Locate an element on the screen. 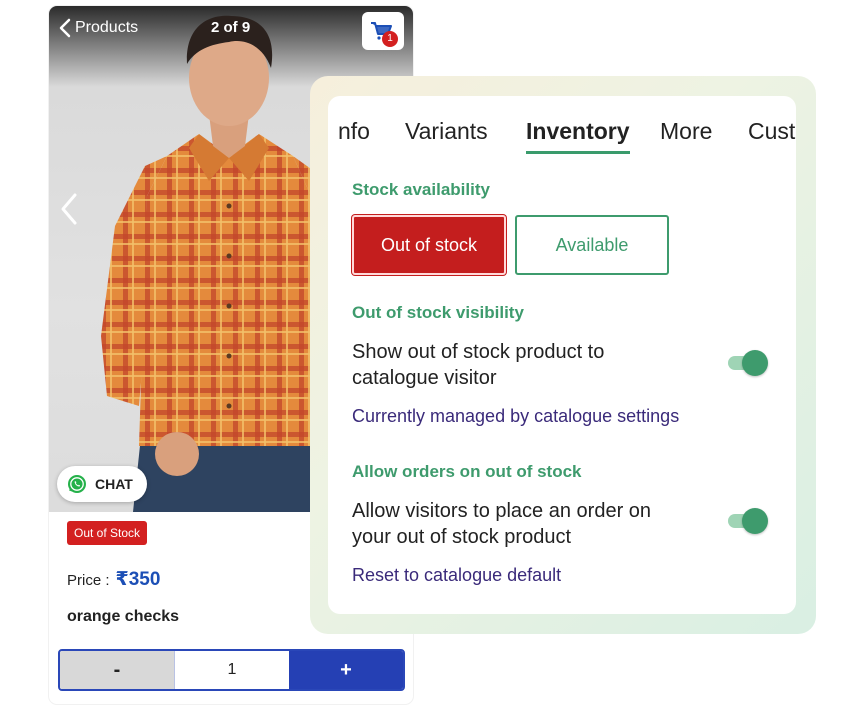  tab-info: nfo is located at coordinates (354, 131).